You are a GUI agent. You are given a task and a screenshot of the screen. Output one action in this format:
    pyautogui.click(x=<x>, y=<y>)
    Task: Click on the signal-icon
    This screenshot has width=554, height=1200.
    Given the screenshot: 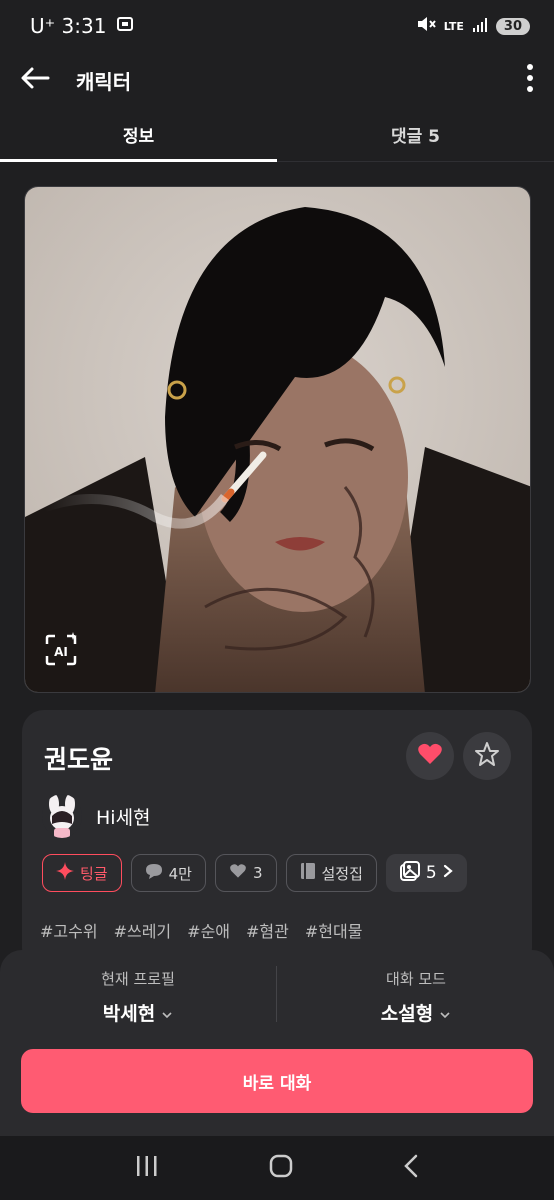 What is the action you would take?
    pyautogui.click(x=480, y=26)
    